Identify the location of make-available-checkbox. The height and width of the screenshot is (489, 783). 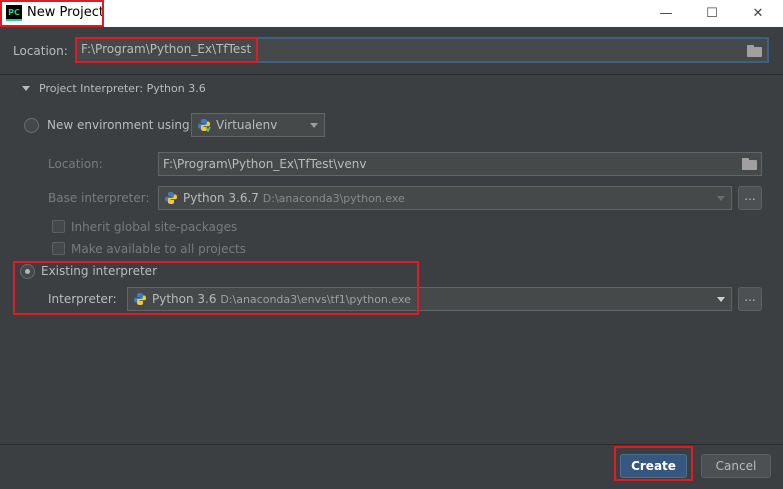
(58, 248).